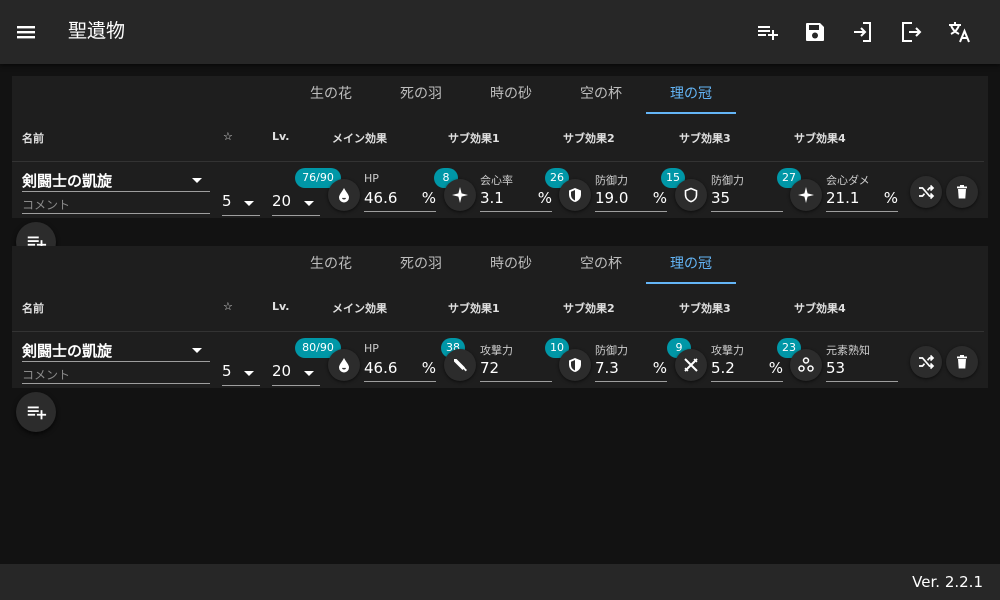  What do you see at coordinates (767, 32) in the screenshot?
I see `playlist-add-icon` at bounding box center [767, 32].